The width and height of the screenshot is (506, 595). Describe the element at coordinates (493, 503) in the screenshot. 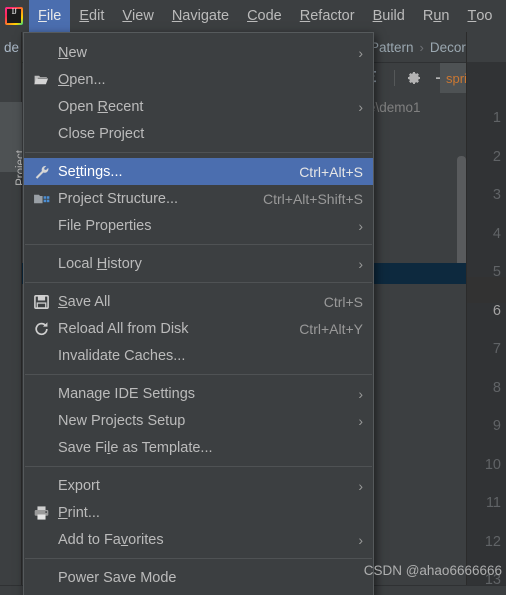

I see `gutter-line-number: 11` at that location.